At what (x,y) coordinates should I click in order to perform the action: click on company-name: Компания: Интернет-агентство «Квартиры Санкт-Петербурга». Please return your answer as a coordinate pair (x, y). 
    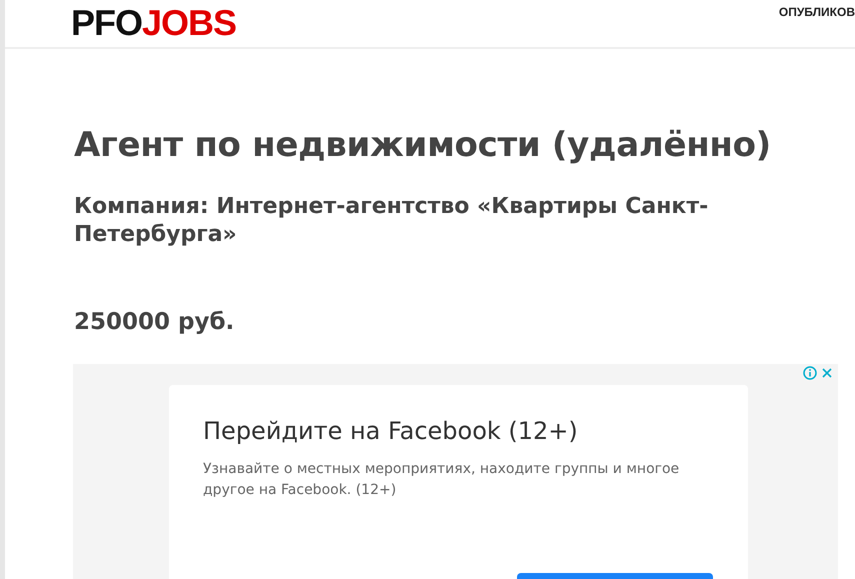
    Looking at the image, I should click on (392, 221).